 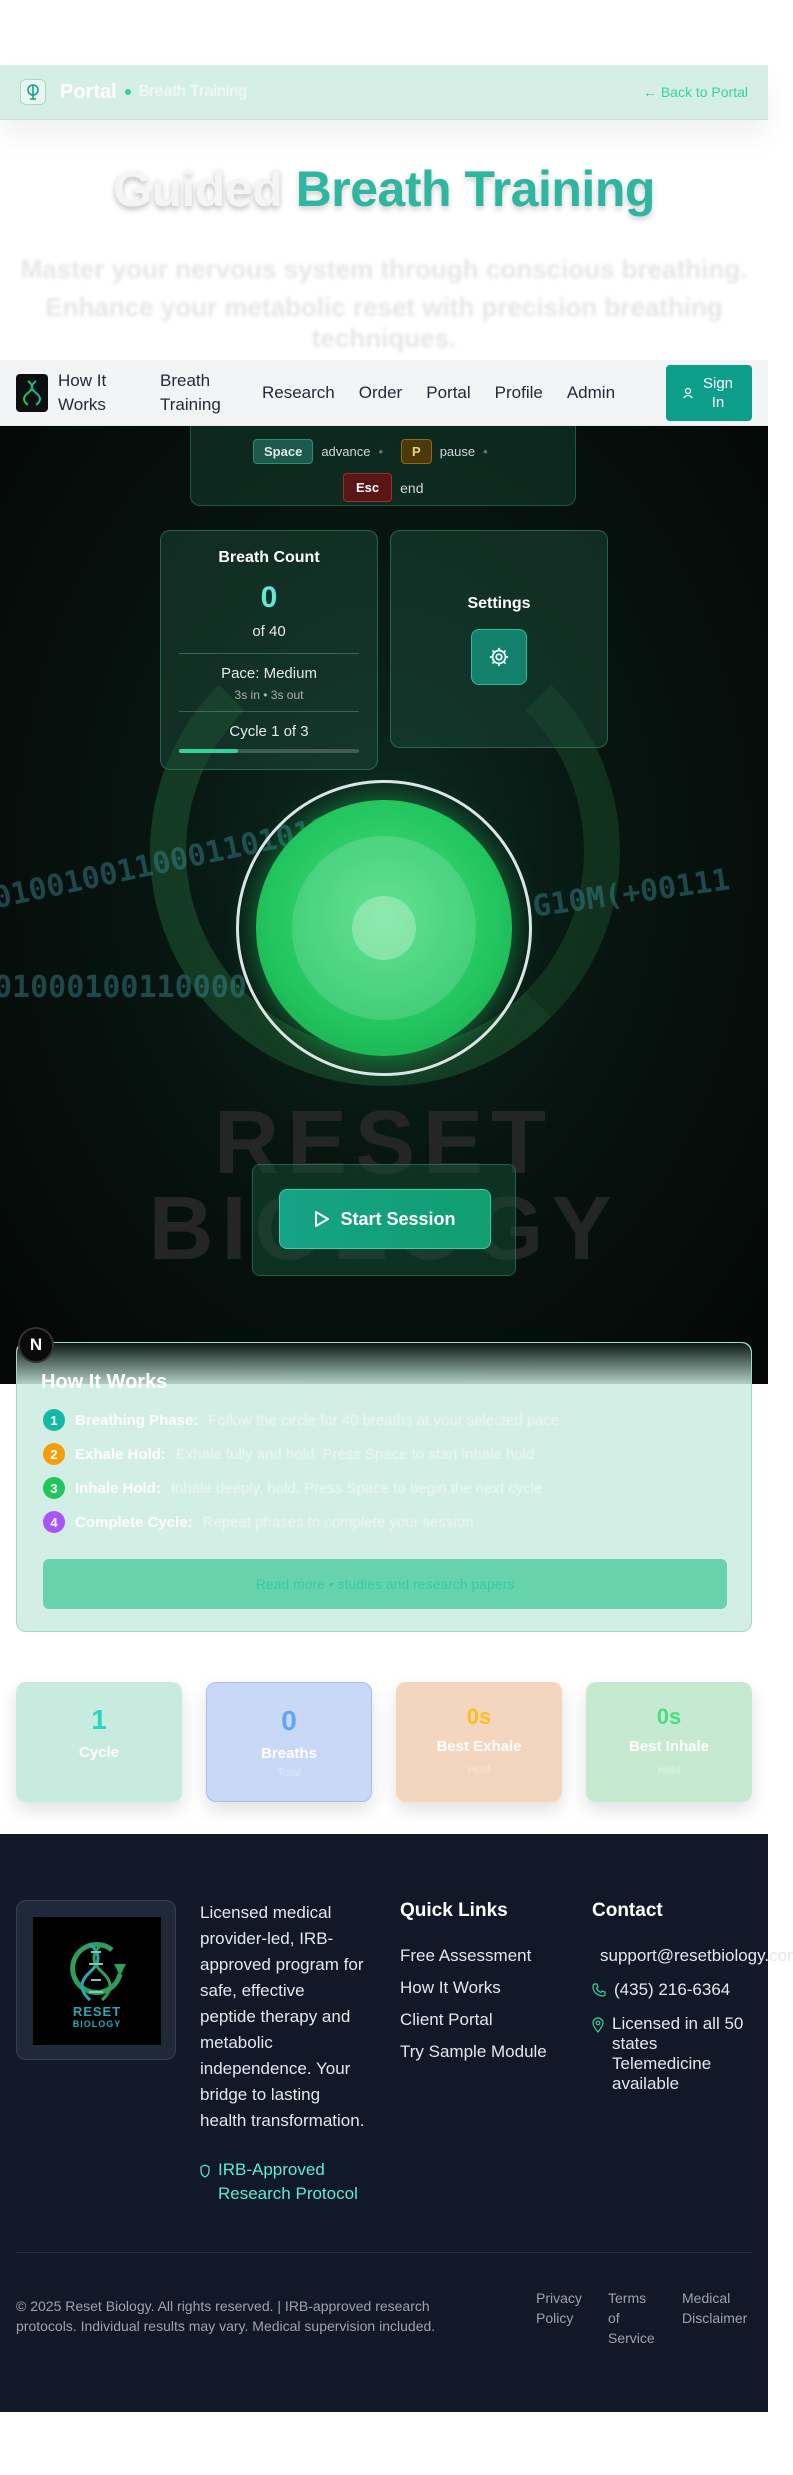 What do you see at coordinates (559, 2298) in the screenshot?
I see `privacy-line: Privacy` at bounding box center [559, 2298].